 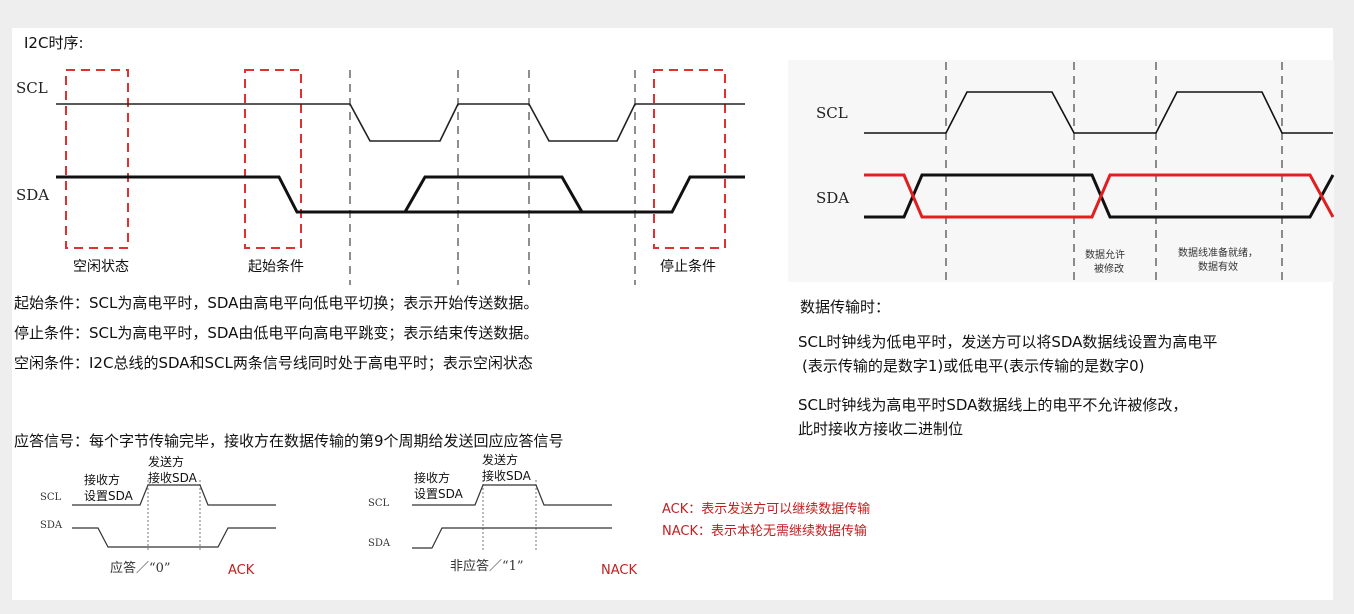 What do you see at coordinates (507, 475) in the screenshot?
I see `nack-sender-label-2: 接收SDA` at bounding box center [507, 475].